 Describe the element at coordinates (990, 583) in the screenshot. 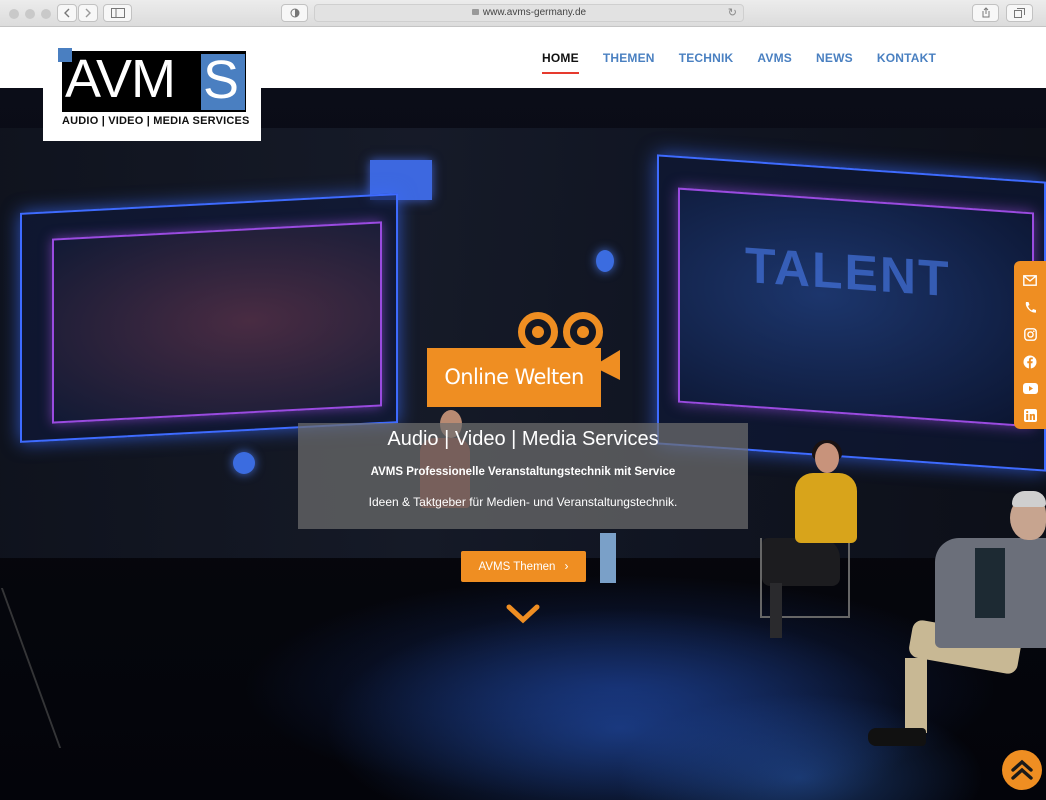

I see `person-shirt` at that location.